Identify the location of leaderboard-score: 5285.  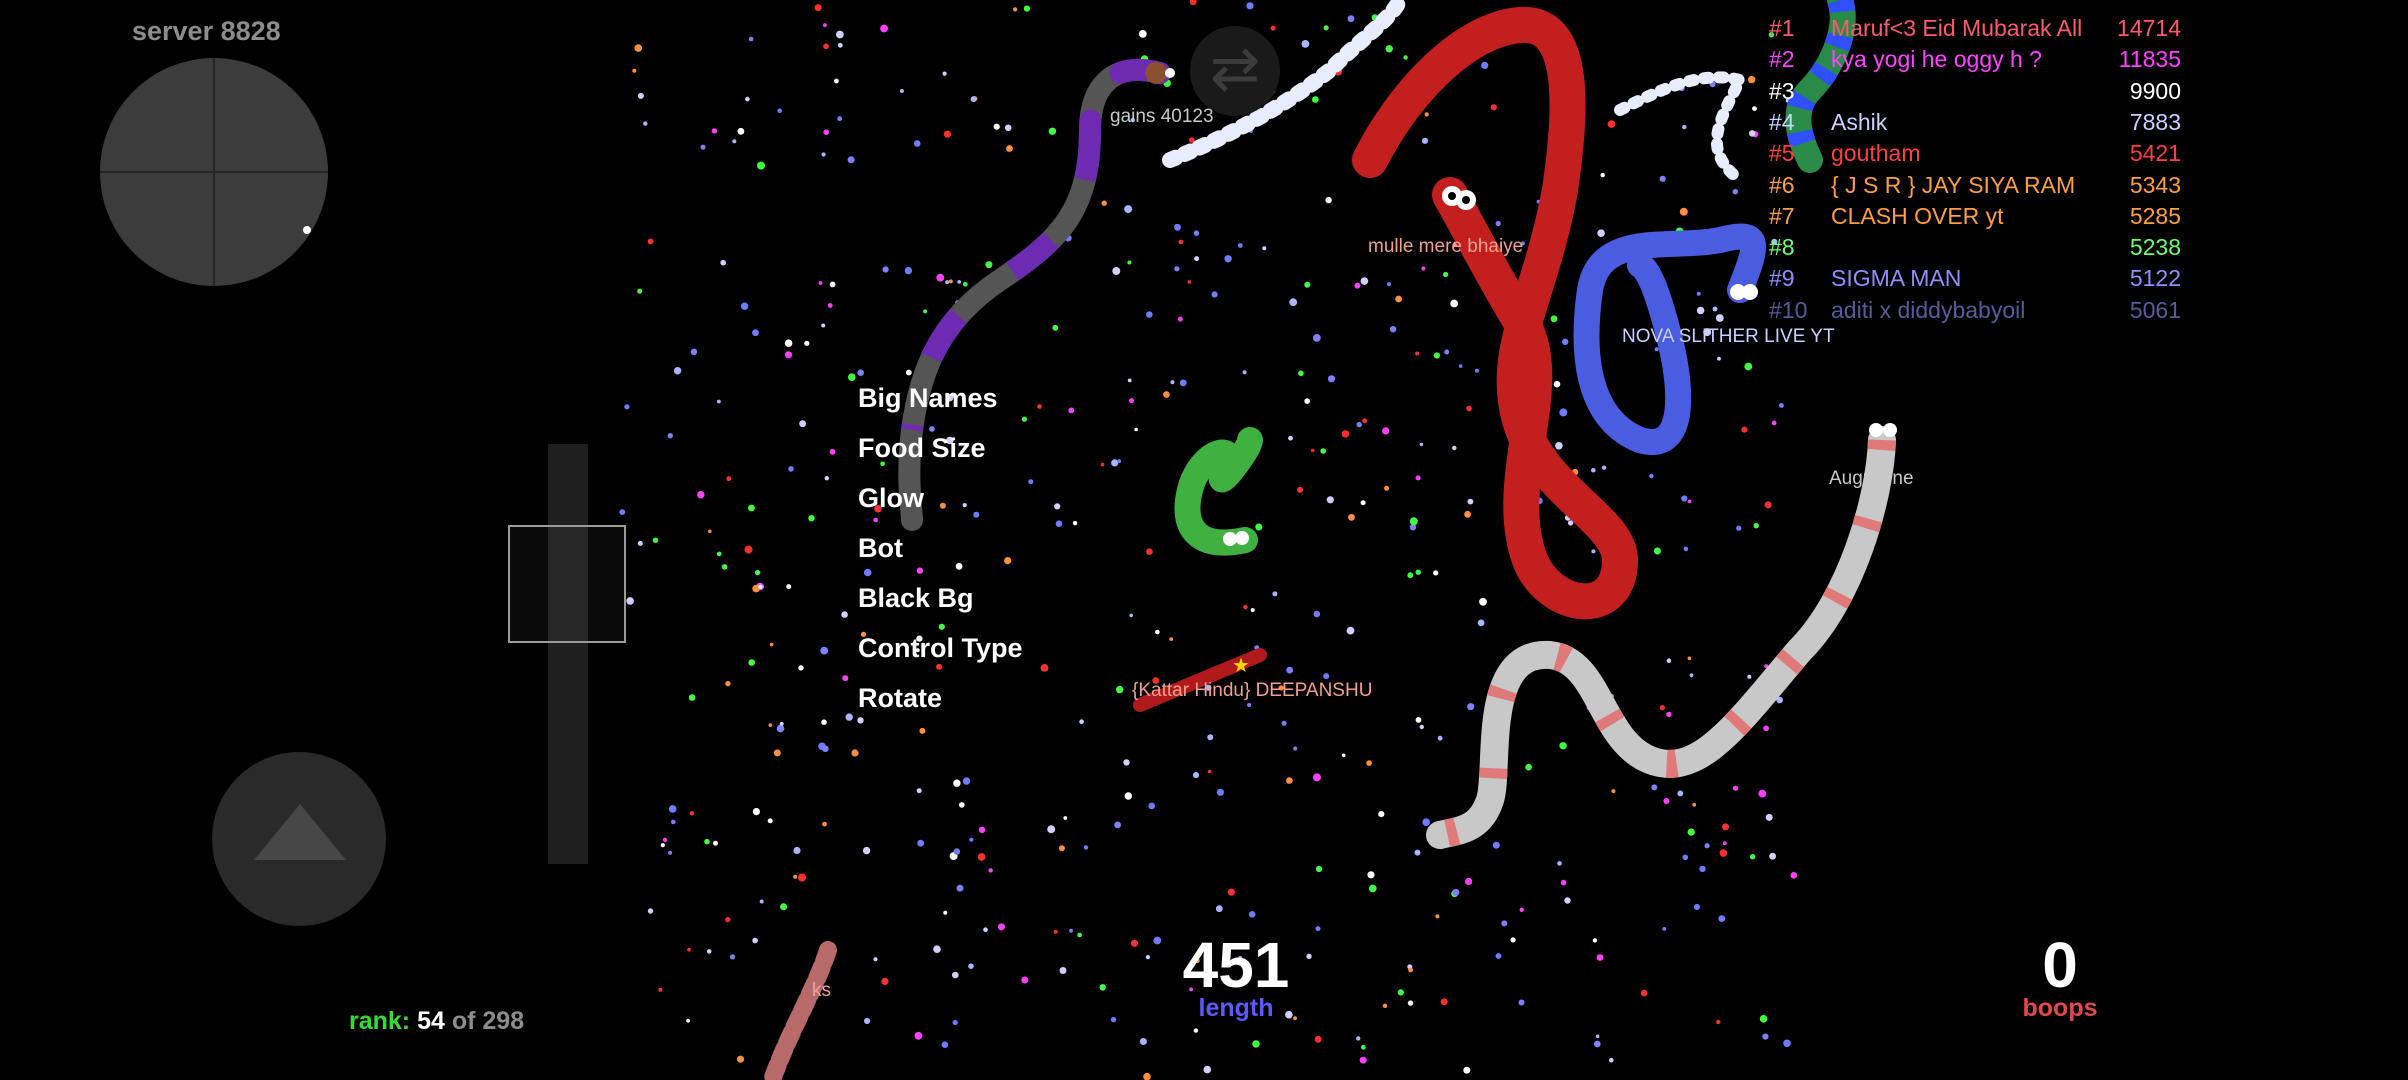
(2155, 215).